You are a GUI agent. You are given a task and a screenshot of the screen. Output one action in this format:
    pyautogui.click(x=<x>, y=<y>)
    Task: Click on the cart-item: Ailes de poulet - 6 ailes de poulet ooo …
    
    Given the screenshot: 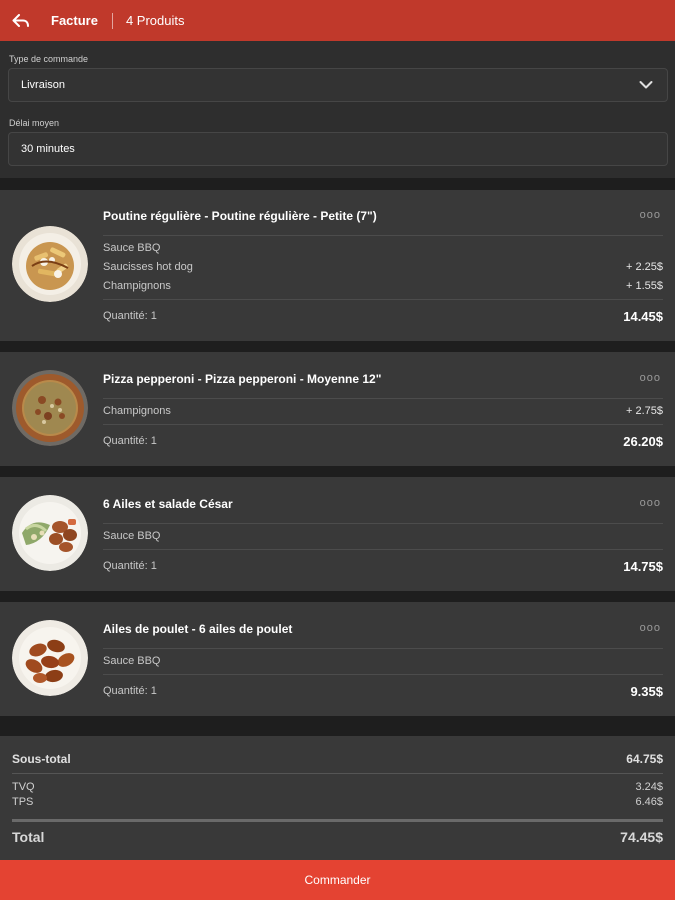 What is the action you would take?
    pyautogui.click(x=337, y=659)
    